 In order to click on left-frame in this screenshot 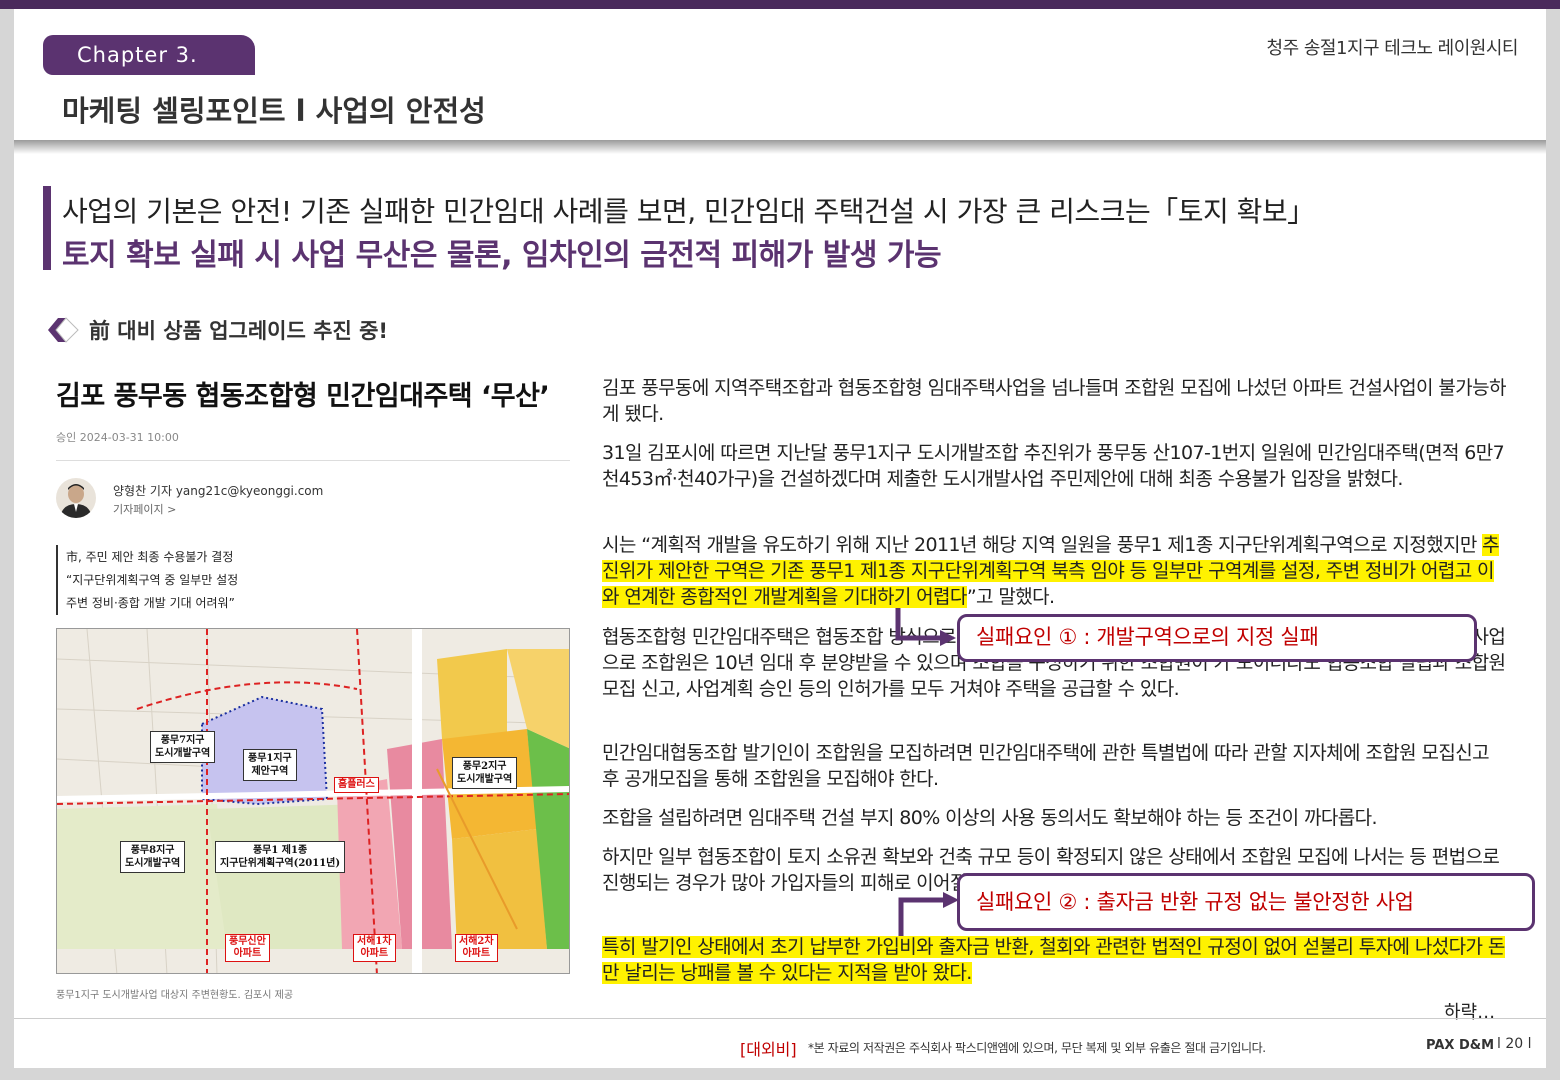, I will do `click(7, 544)`.